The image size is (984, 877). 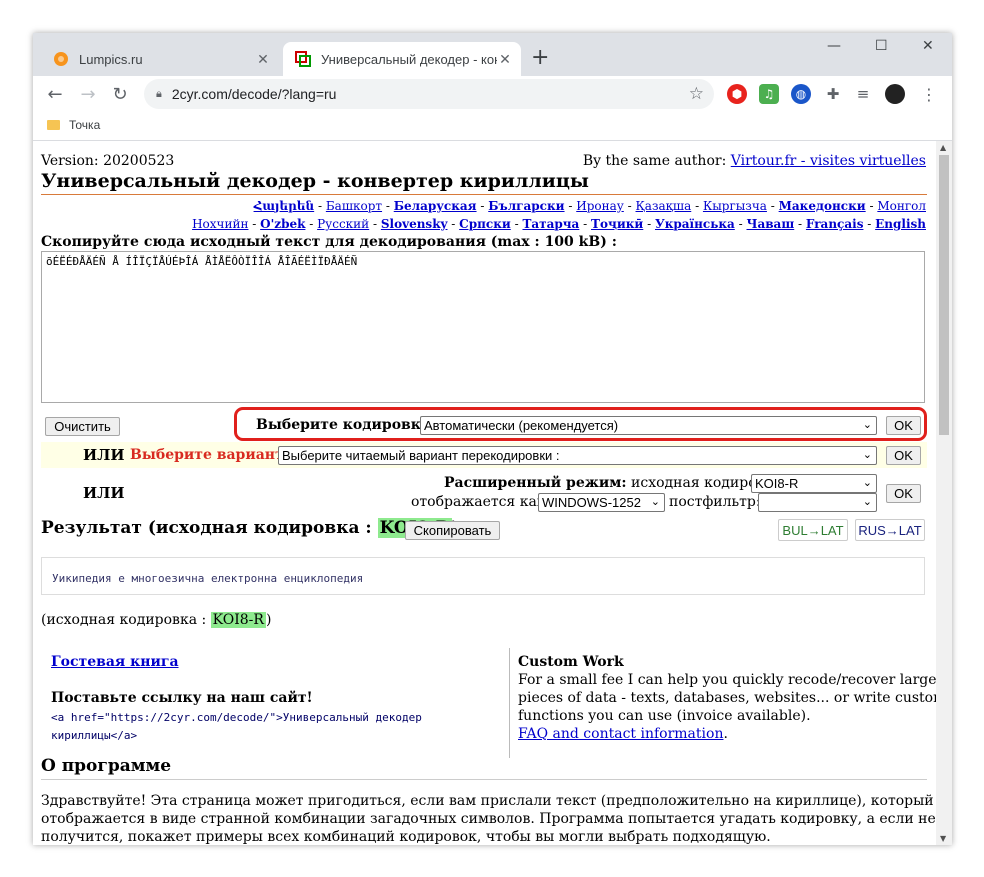 I want to click on source-encoding-select: KOI8-R ⌄, so click(x=814, y=483).